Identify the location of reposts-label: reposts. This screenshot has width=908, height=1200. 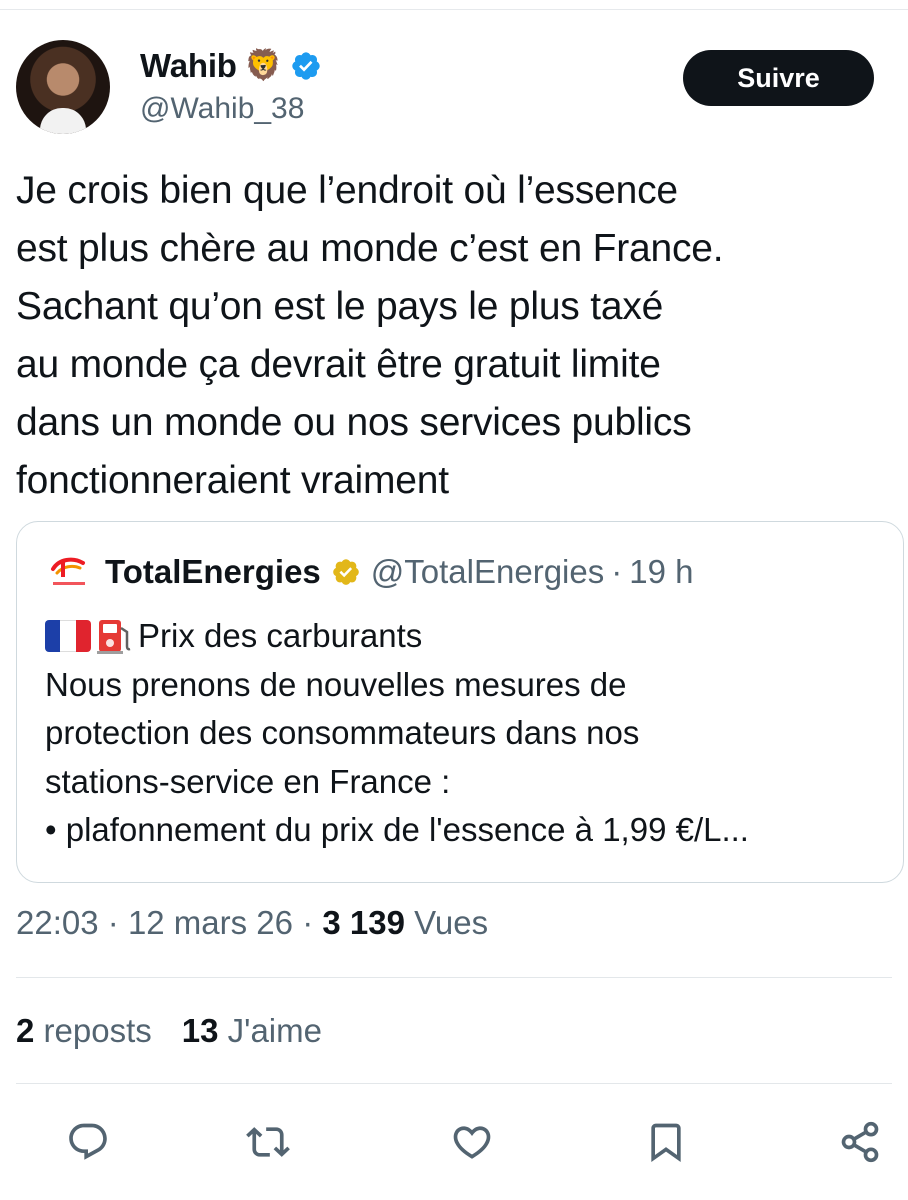
(97, 1030).